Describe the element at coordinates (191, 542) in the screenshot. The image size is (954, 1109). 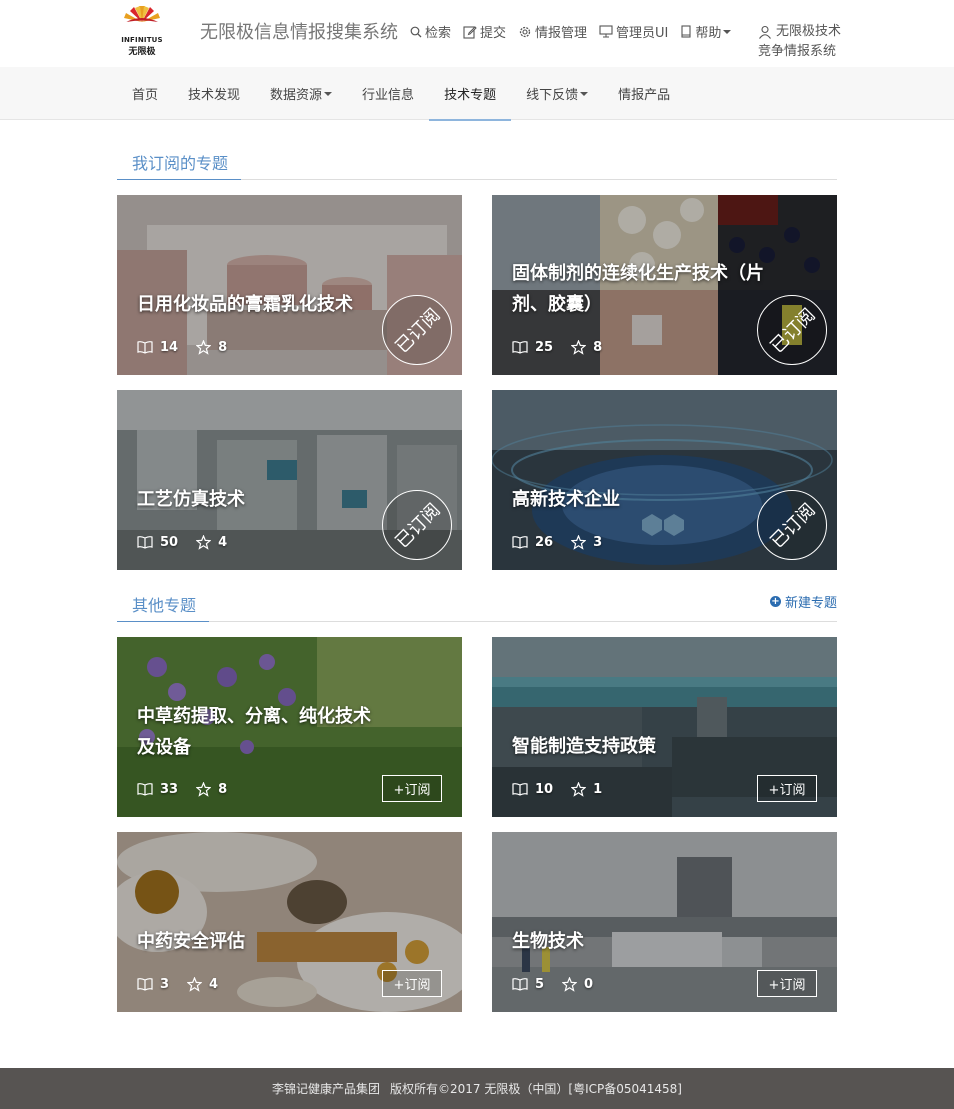
I see `topic-stats: 50 4` at that location.